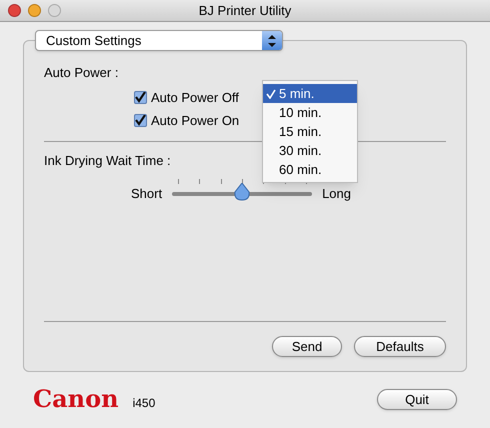 The width and height of the screenshot is (490, 428). What do you see at coordinates (310, 131) in the screenshot?
I see `menu-item: 15 min.` at bounding box center [310, 131].